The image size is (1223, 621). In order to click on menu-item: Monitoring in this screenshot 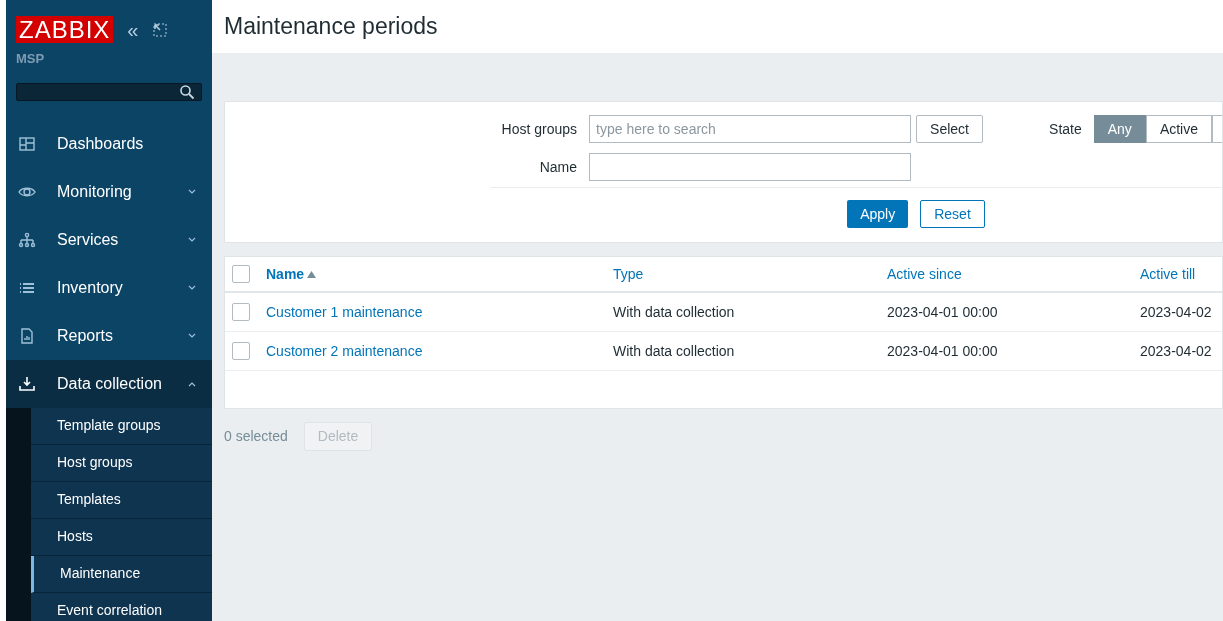, I will do `click(109, 191)`.